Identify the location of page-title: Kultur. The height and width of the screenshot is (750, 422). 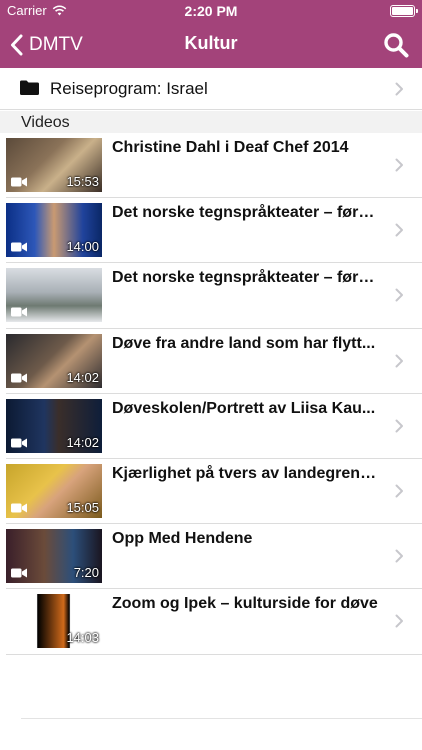
(211, 43).